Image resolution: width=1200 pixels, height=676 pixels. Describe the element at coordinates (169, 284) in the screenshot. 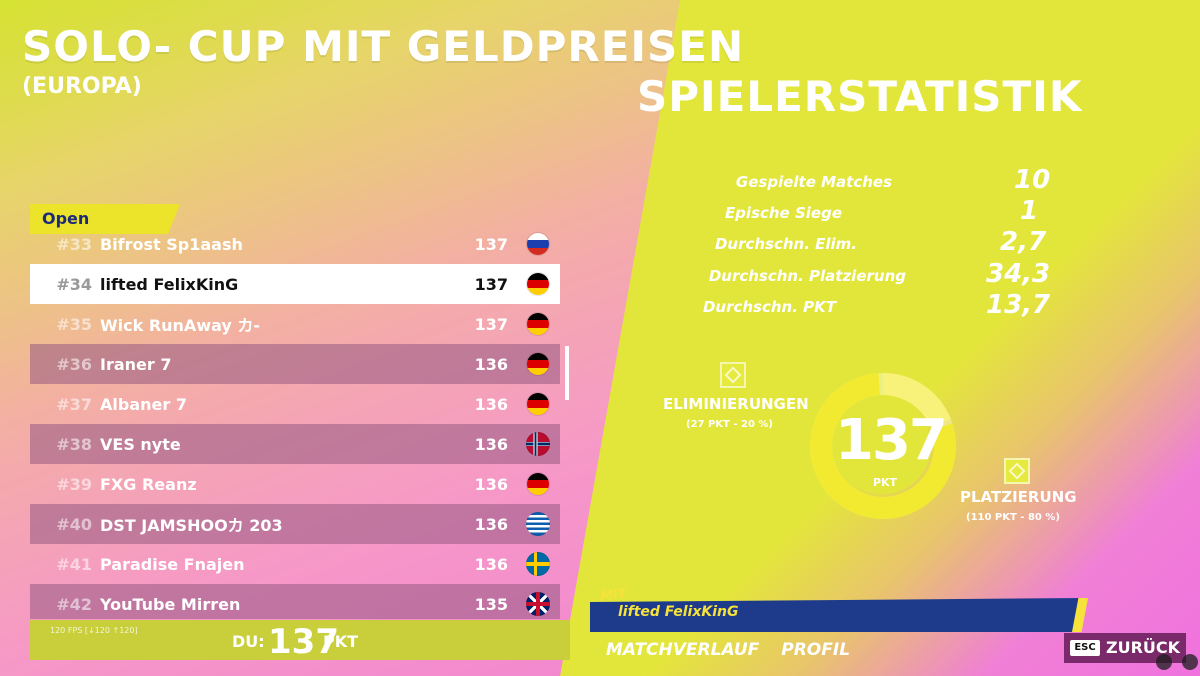

I see `row-player-name: lifted FelixKinG` at that location.